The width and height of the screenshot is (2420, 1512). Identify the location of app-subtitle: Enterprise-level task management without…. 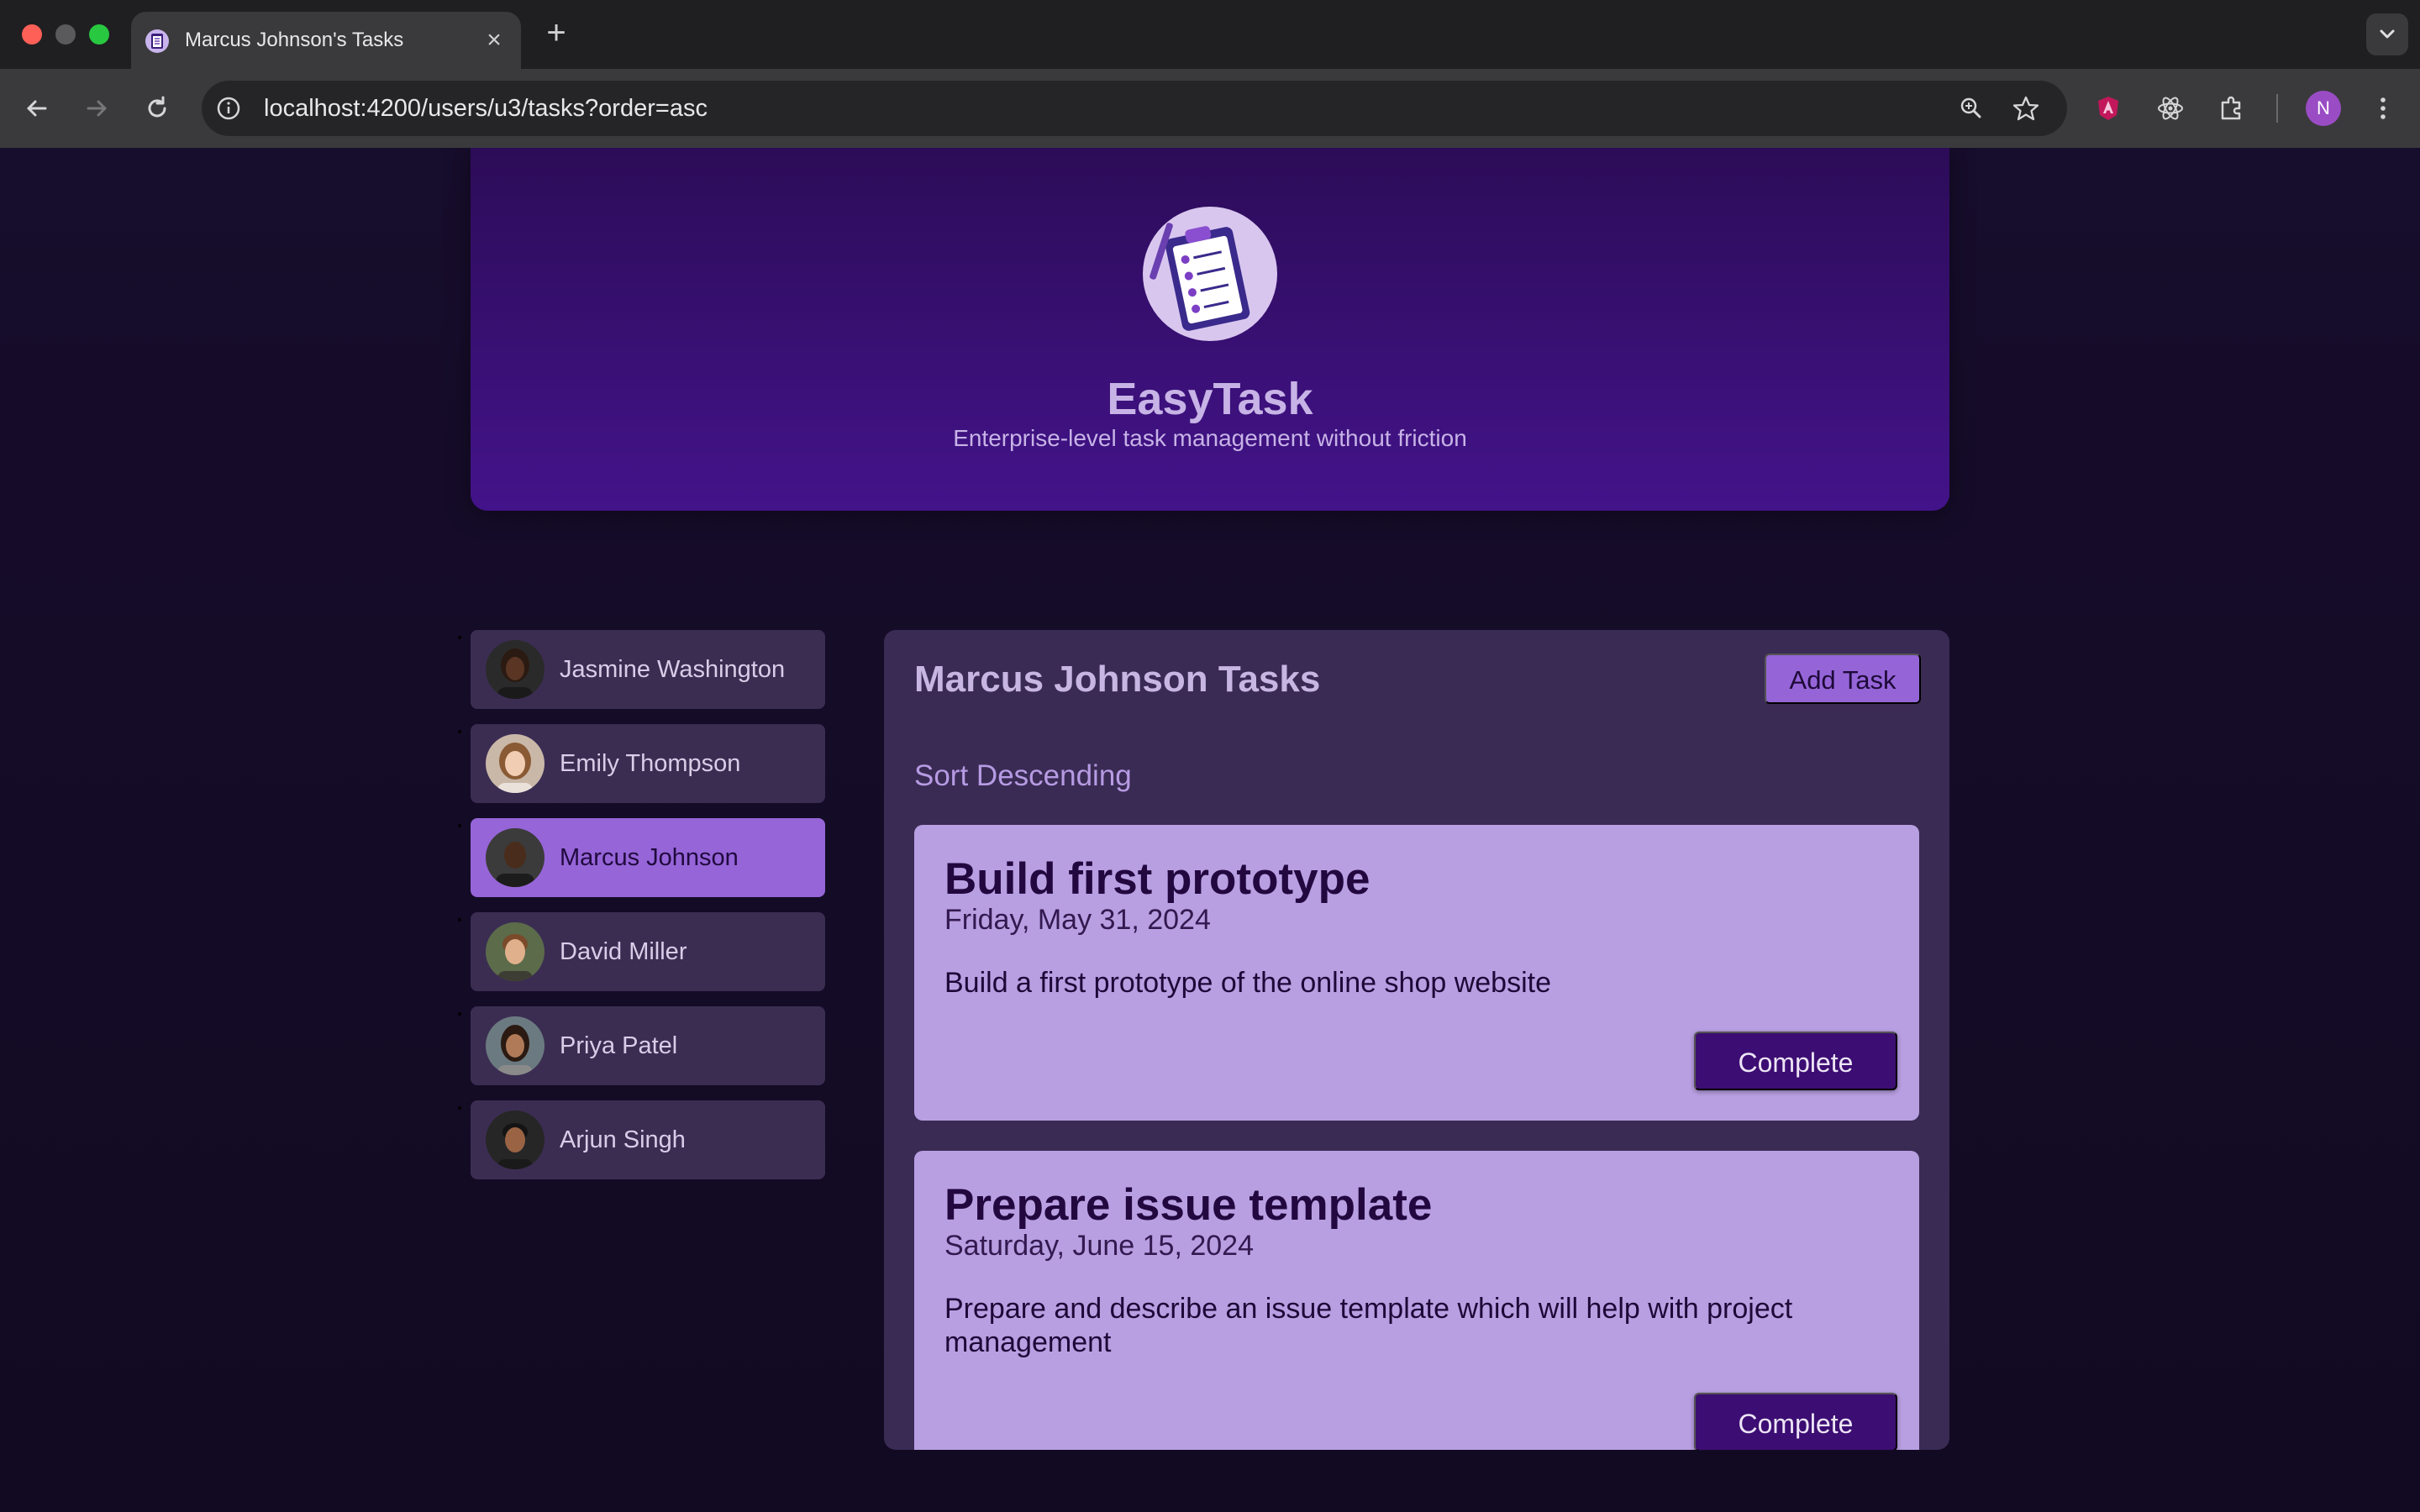
(1210, 438).